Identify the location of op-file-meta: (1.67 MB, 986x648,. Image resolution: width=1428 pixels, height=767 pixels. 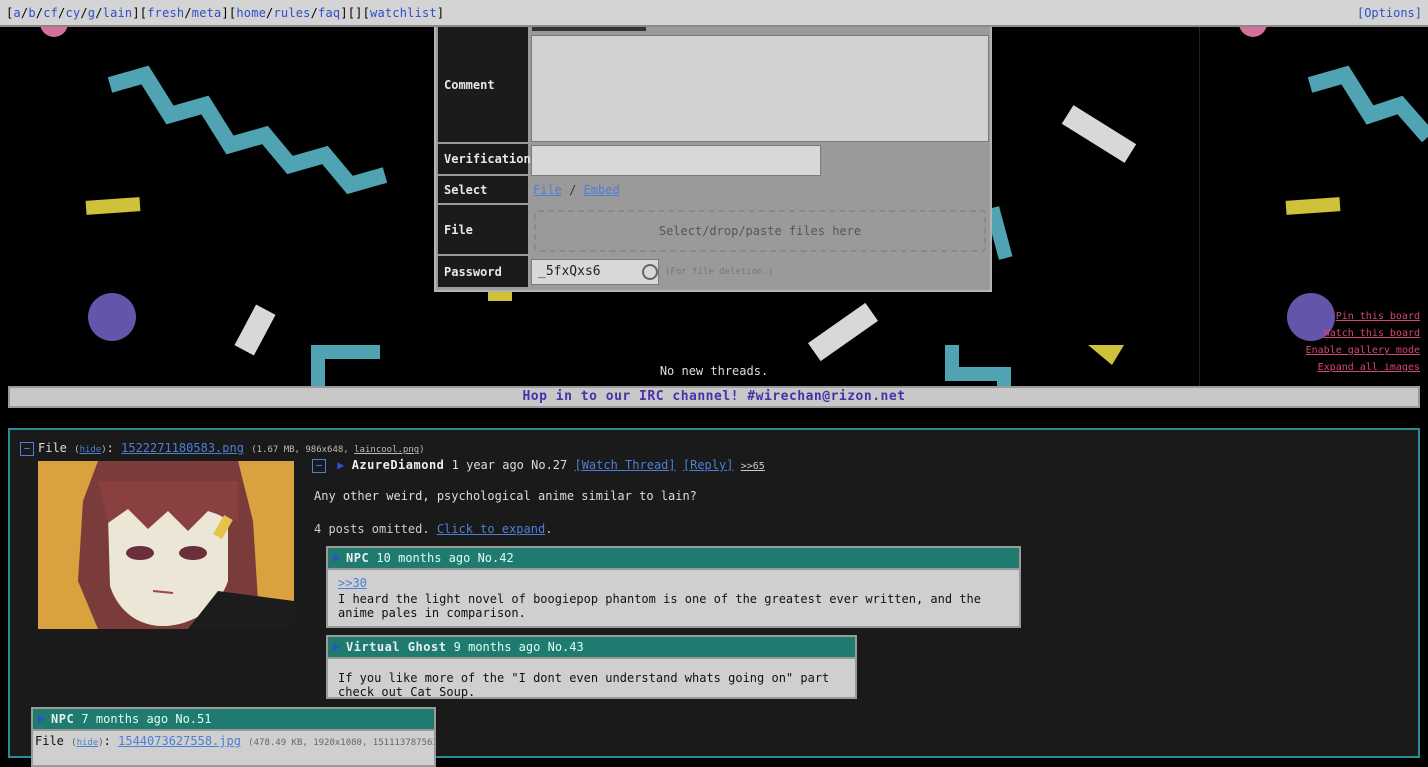
(303, 450).